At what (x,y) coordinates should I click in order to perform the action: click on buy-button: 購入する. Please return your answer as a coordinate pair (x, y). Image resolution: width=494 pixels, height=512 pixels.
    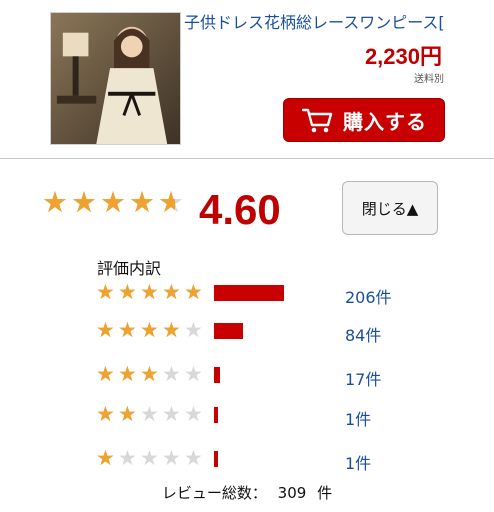
    Looking at the image, I should click on (364, 120).